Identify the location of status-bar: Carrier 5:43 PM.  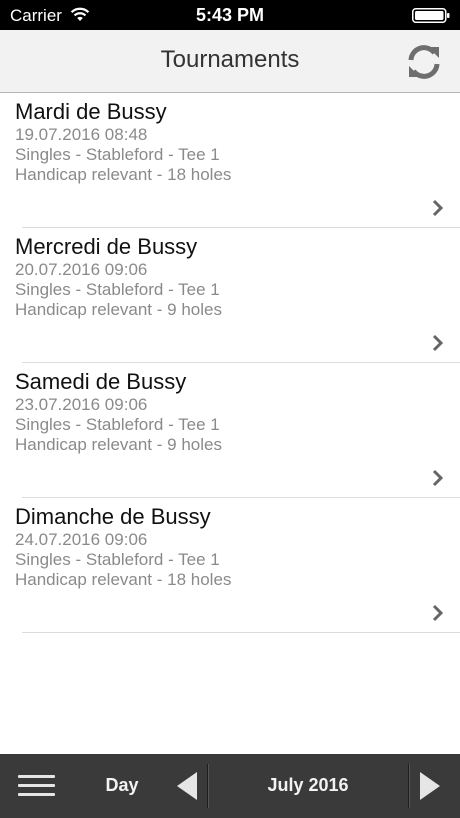
(230, 15).